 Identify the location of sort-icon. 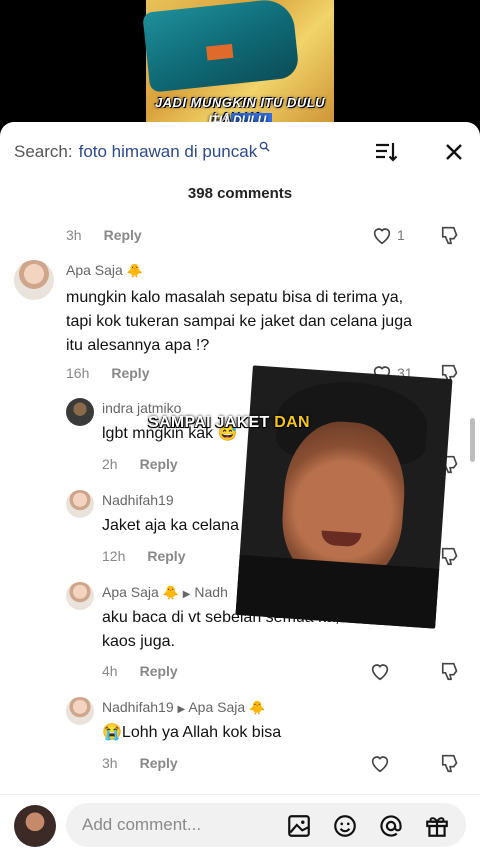
(386, 152).